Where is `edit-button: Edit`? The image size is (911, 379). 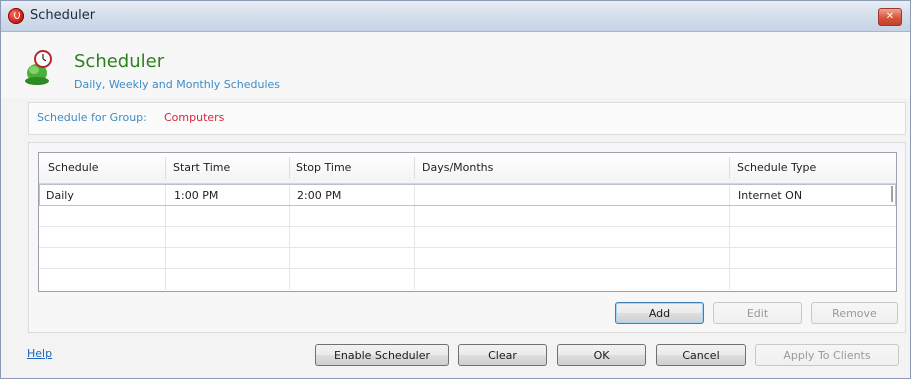 edit-button: Edit is located at coordinates (757, 313).